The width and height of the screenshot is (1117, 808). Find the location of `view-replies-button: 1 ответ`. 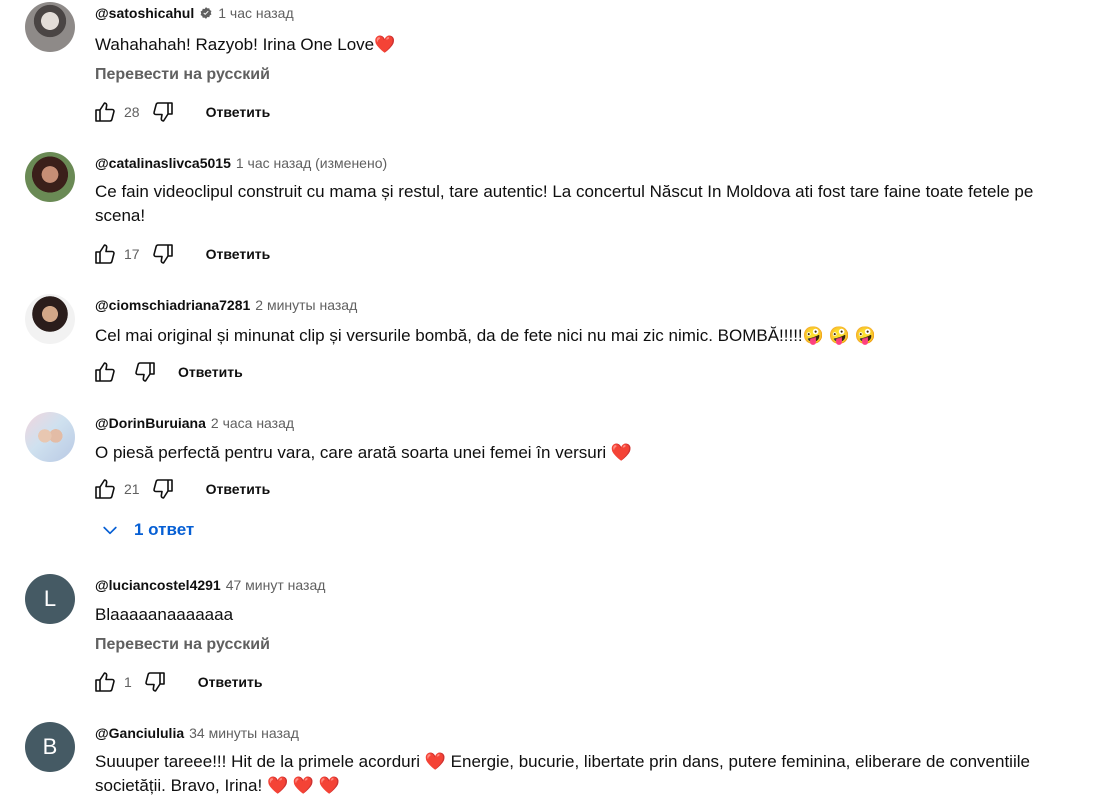

view-replies-button: 1 ответ is located at coordinates (147, 530).